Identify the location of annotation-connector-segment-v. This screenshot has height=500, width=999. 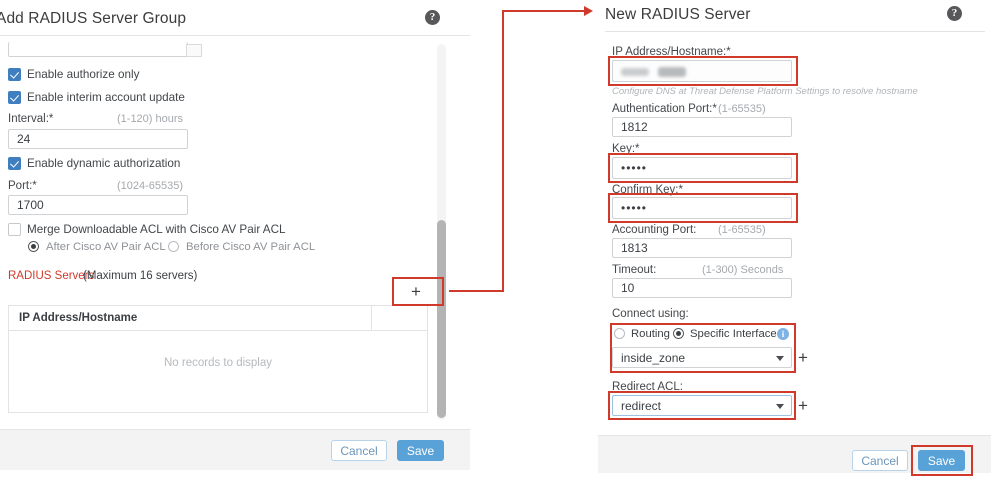
(503, 151).